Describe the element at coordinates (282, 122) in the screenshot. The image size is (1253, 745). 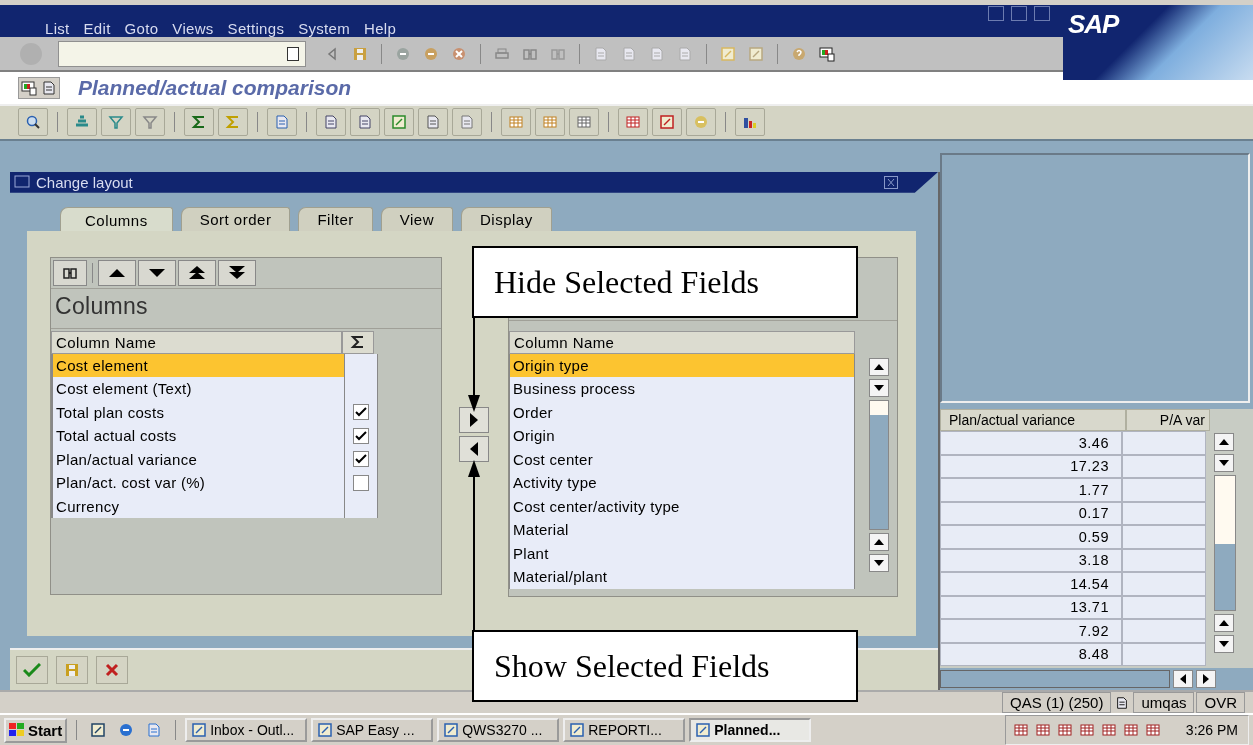
I see `information-icon` at that location.